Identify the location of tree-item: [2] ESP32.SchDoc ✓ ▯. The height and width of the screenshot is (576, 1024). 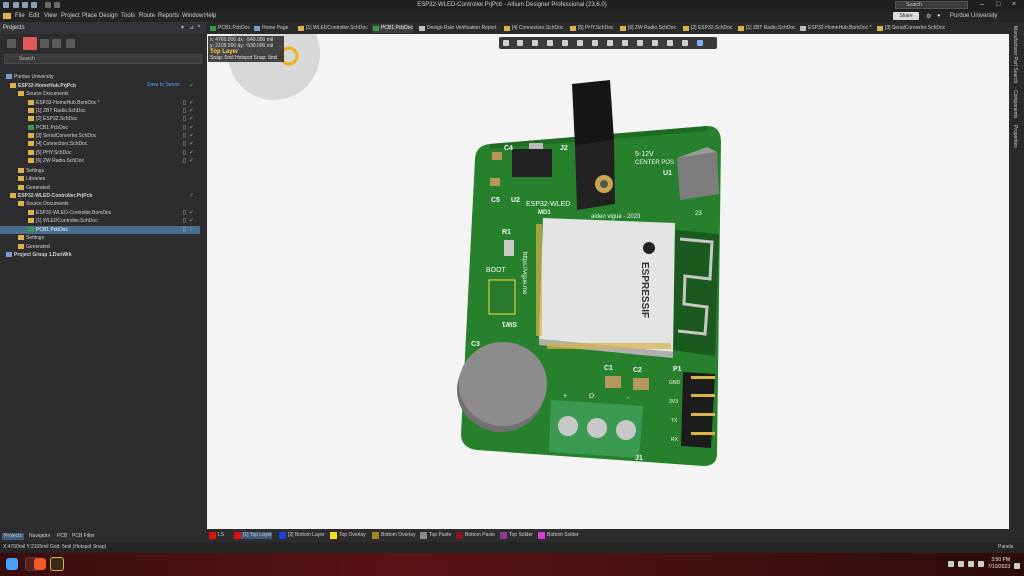
(100, 119).